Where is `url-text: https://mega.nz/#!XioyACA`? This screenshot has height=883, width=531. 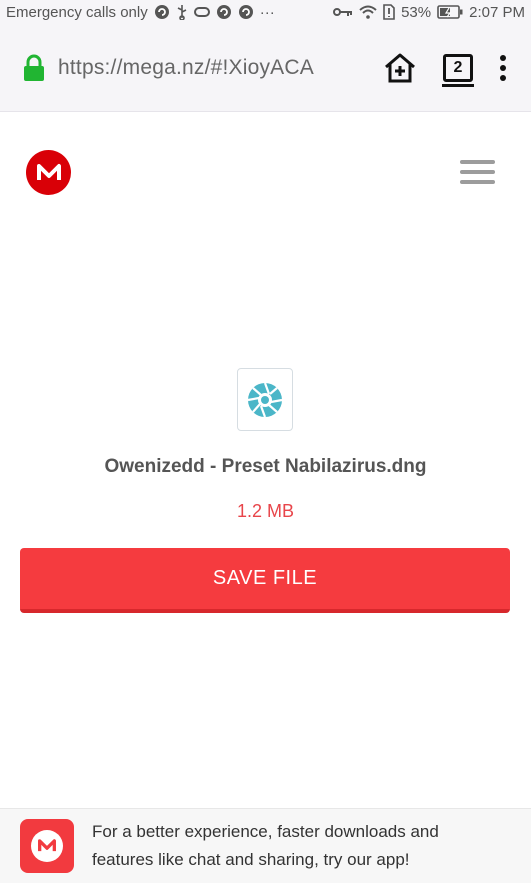 url-text: https://mega.nz/#!XioyACA is located at coordinates (186, 68).